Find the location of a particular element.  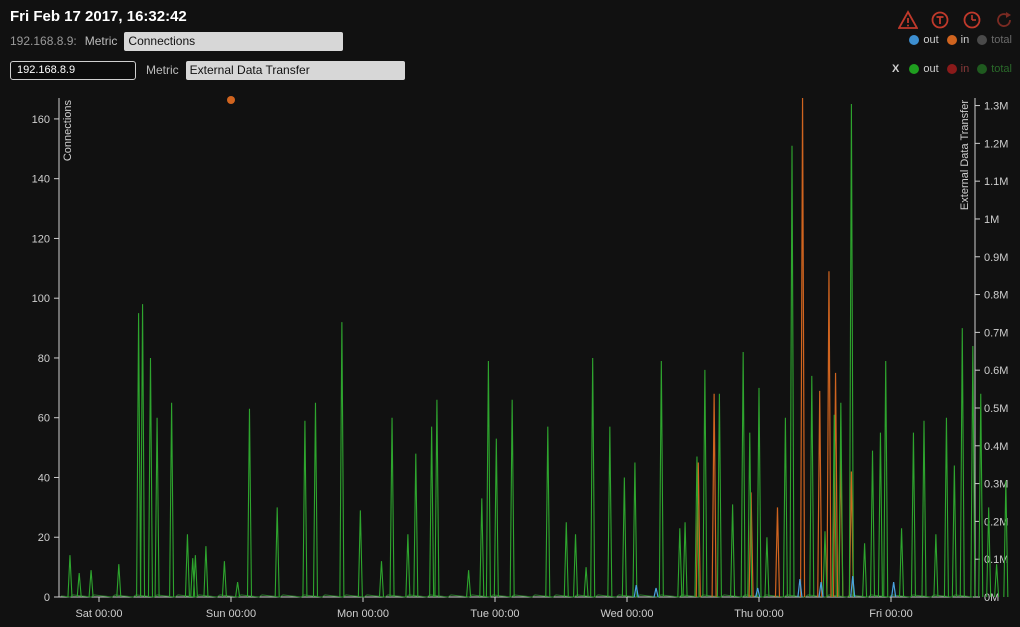

legend2-dot-out is located at coordinates (914, 69).